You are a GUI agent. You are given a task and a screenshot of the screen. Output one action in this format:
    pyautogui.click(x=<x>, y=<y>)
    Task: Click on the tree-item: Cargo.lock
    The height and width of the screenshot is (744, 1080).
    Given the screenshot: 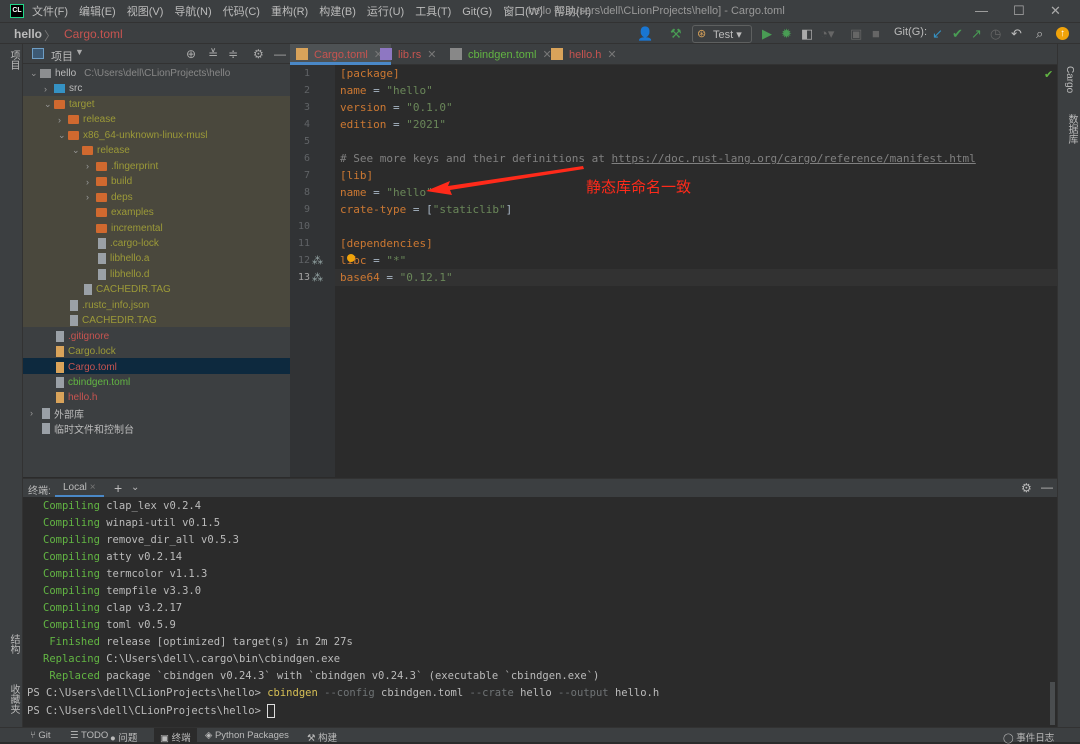 What is the action you would take?
    pyautogui.click(x=80, y=351)
    